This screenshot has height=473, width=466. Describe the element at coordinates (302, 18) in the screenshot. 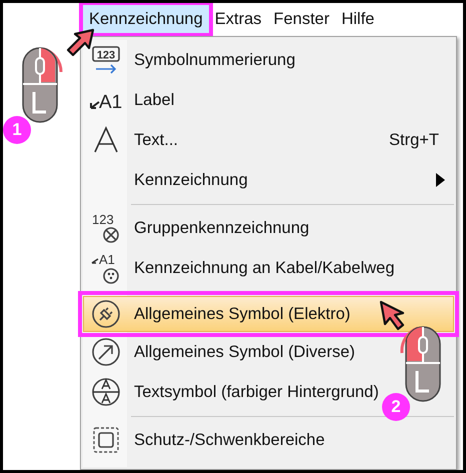

I see `menu-bar-item: Fenster` at that location.